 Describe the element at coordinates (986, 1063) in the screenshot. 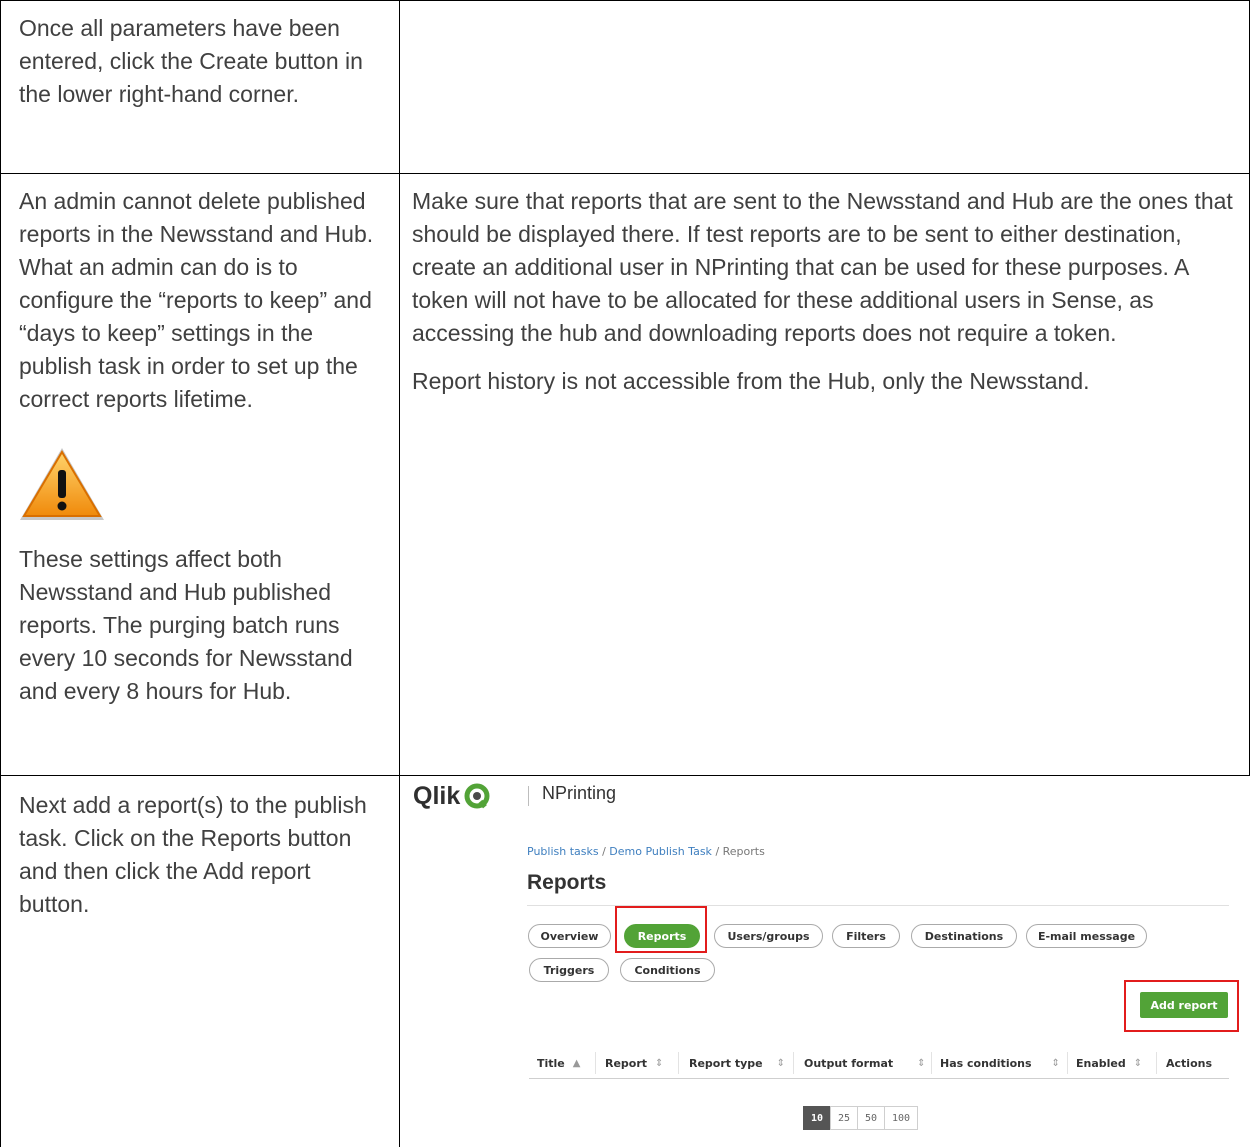

I see `column-has-conditions-label: Has conditions` at that location.